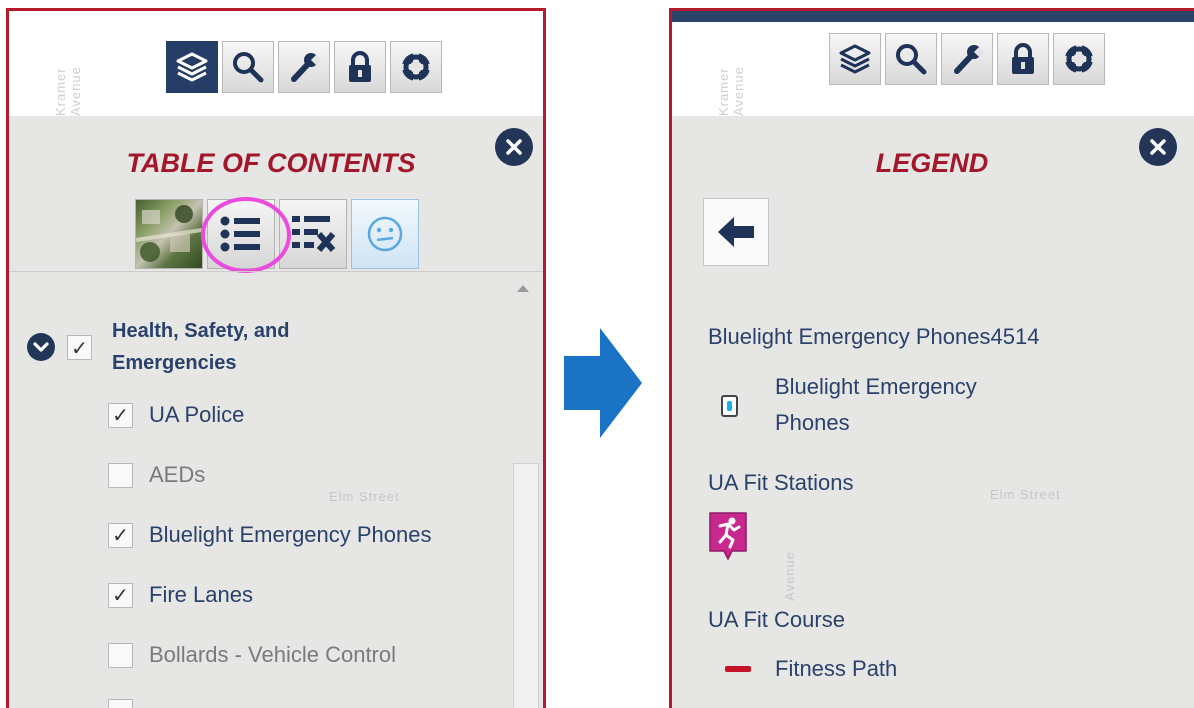 The height and width of the screenshot is (708, 1194). I want to click on arrow-left-icon, so click(736, 232).